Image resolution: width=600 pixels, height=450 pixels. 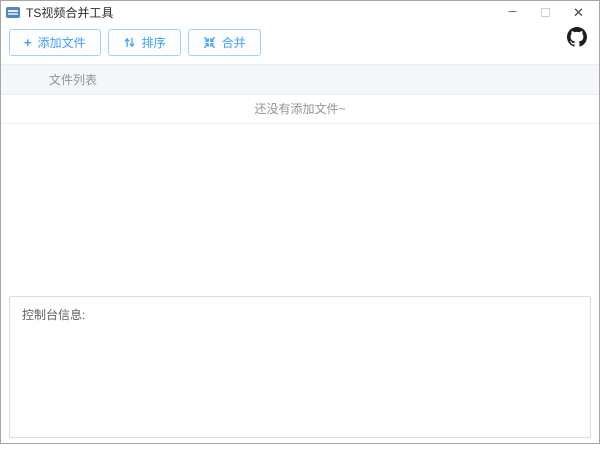 What do you see at coordinates (70, 13) in the screenshot?
I see `window-title: TS视频合并工具` at bounding box center [70, 13].